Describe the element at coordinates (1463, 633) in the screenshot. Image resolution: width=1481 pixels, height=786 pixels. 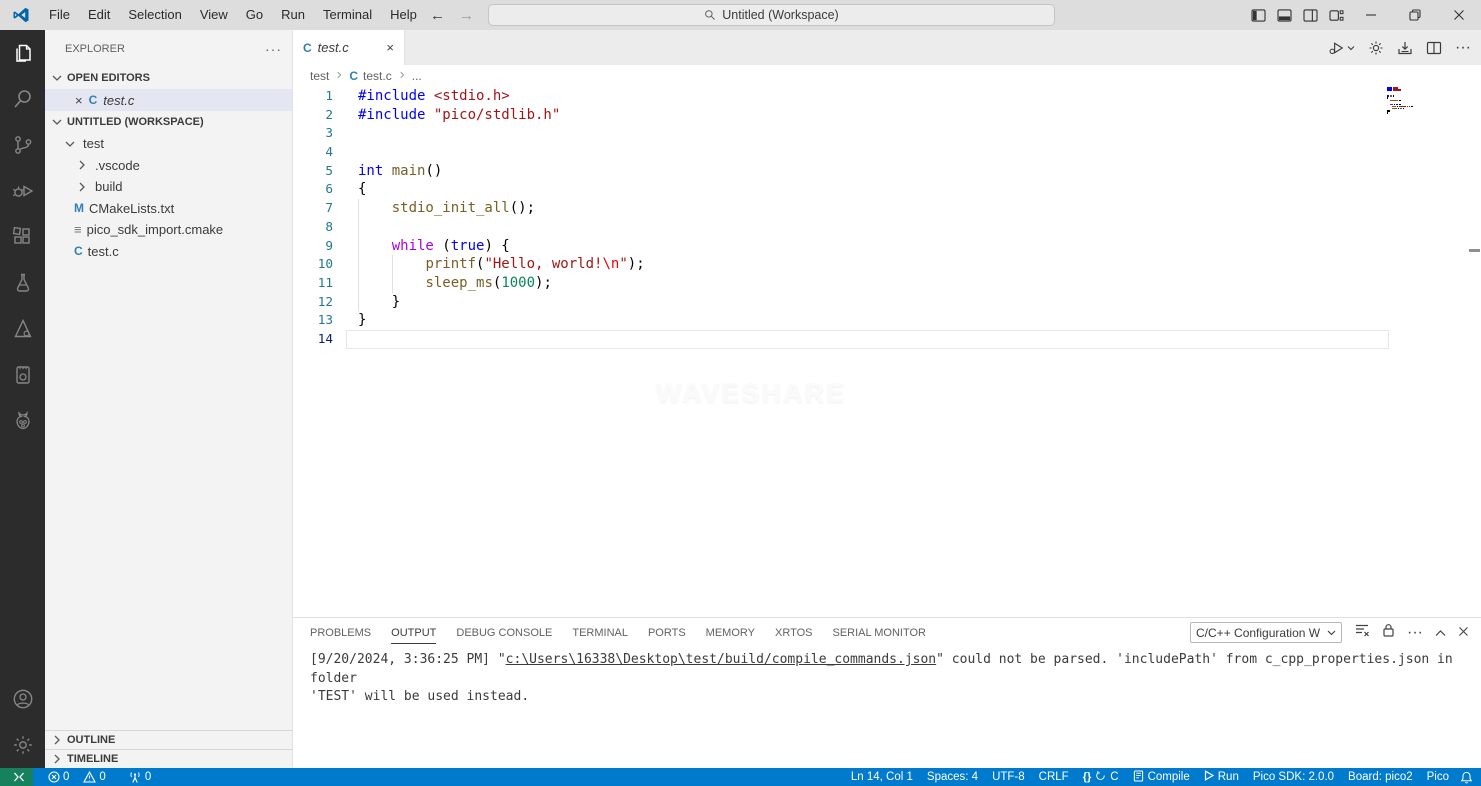
I see `close-panel-icon` at that location.